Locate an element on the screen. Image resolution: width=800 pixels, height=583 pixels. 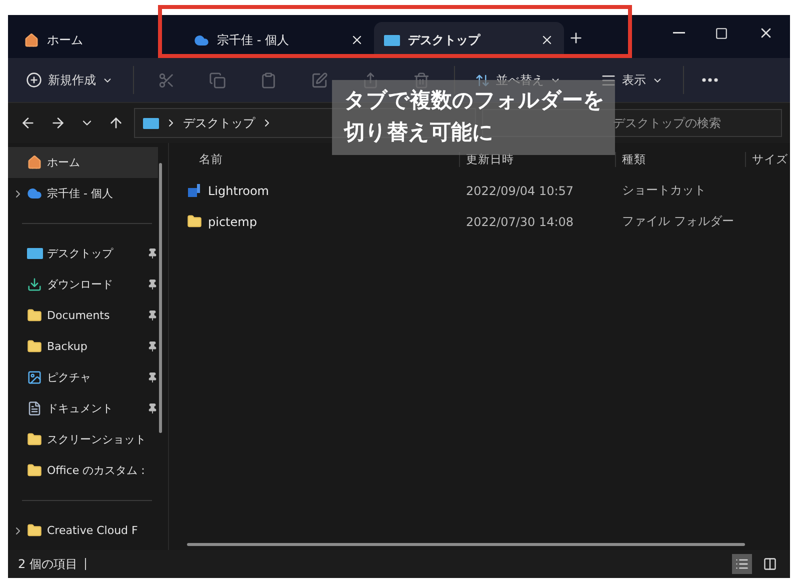
file-name: Lightroom is located at coordinates (238, 191).